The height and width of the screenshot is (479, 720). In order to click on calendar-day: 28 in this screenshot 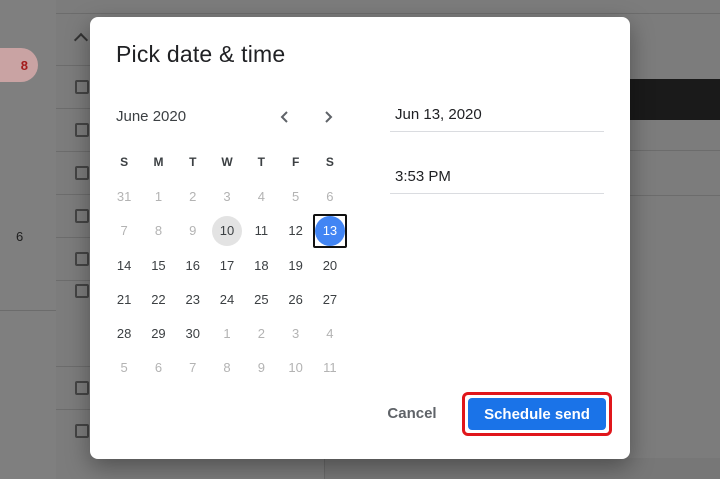, I will do `click(124, 333)`.